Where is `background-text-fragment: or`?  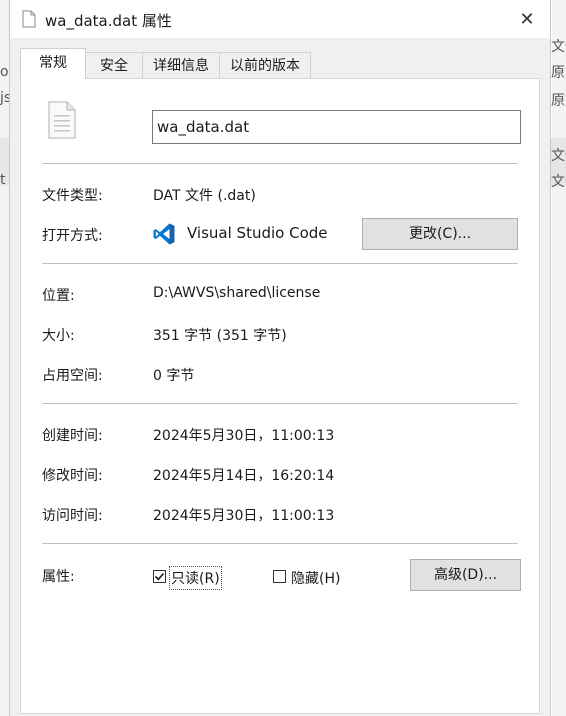
background-text-fragment: or is located at coordinates (4, 72).